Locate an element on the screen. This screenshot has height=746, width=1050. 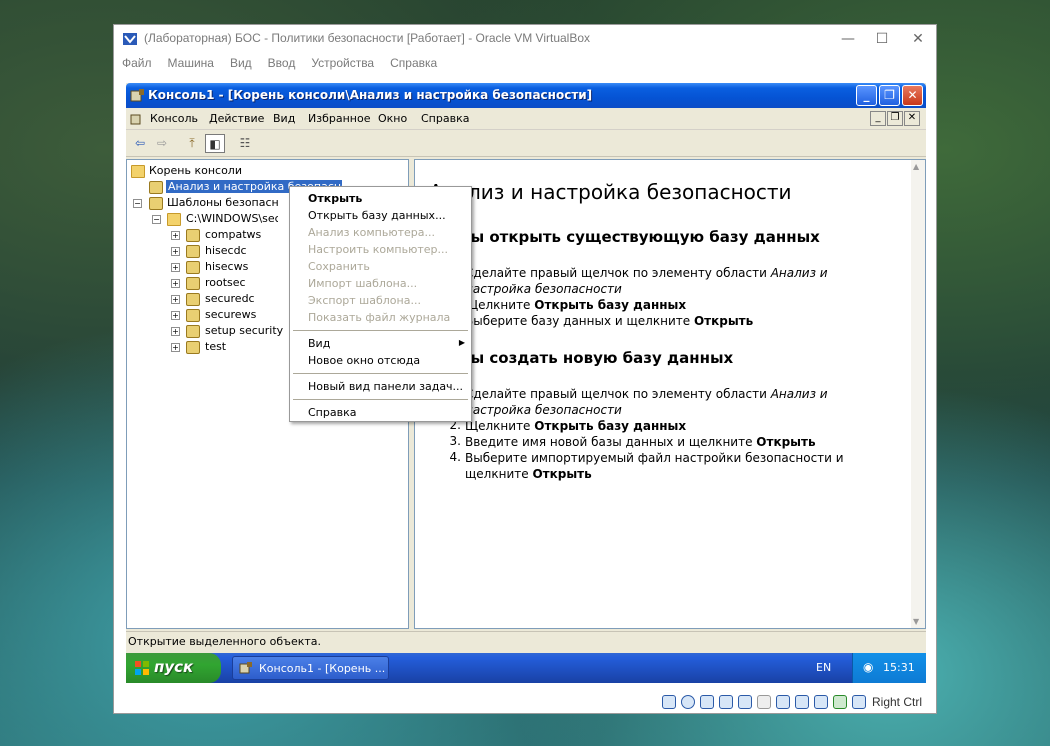
language-indicator: EN is located at coordinates (823, 667).